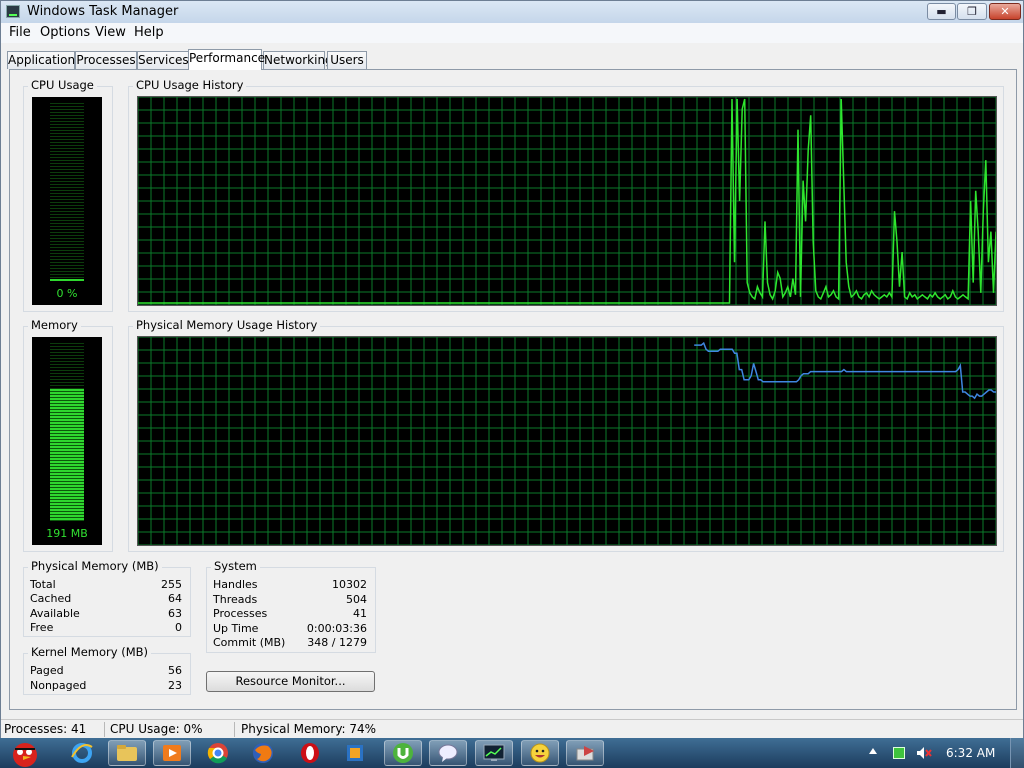 The height and width of the screenshot is (768, 1024). What do you see at coordinates (175, 685) in the screenshot?
I see `stat-value: 23` at bounding box center [175, 685].